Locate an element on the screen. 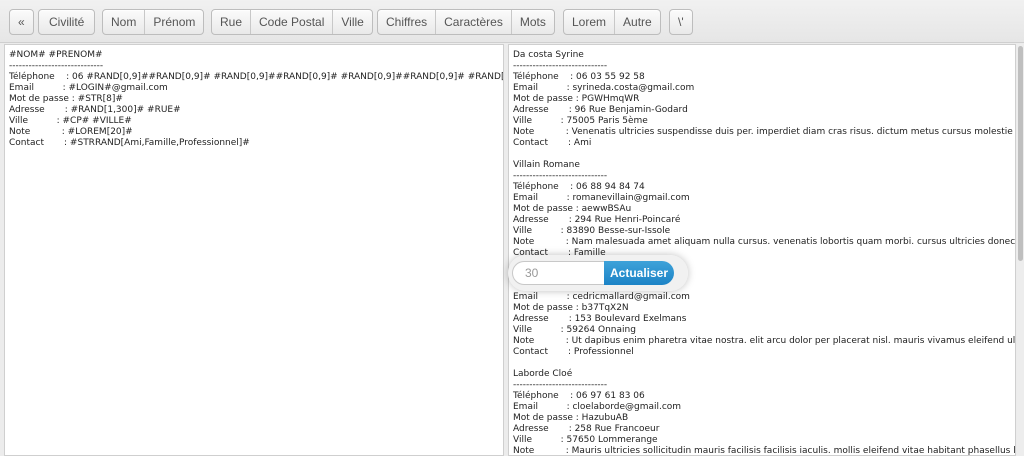 This screenshot has height=456, width=1024. toolbar-group-chars: Chiffres Caractères Mots is located at coordinates (466, 22).